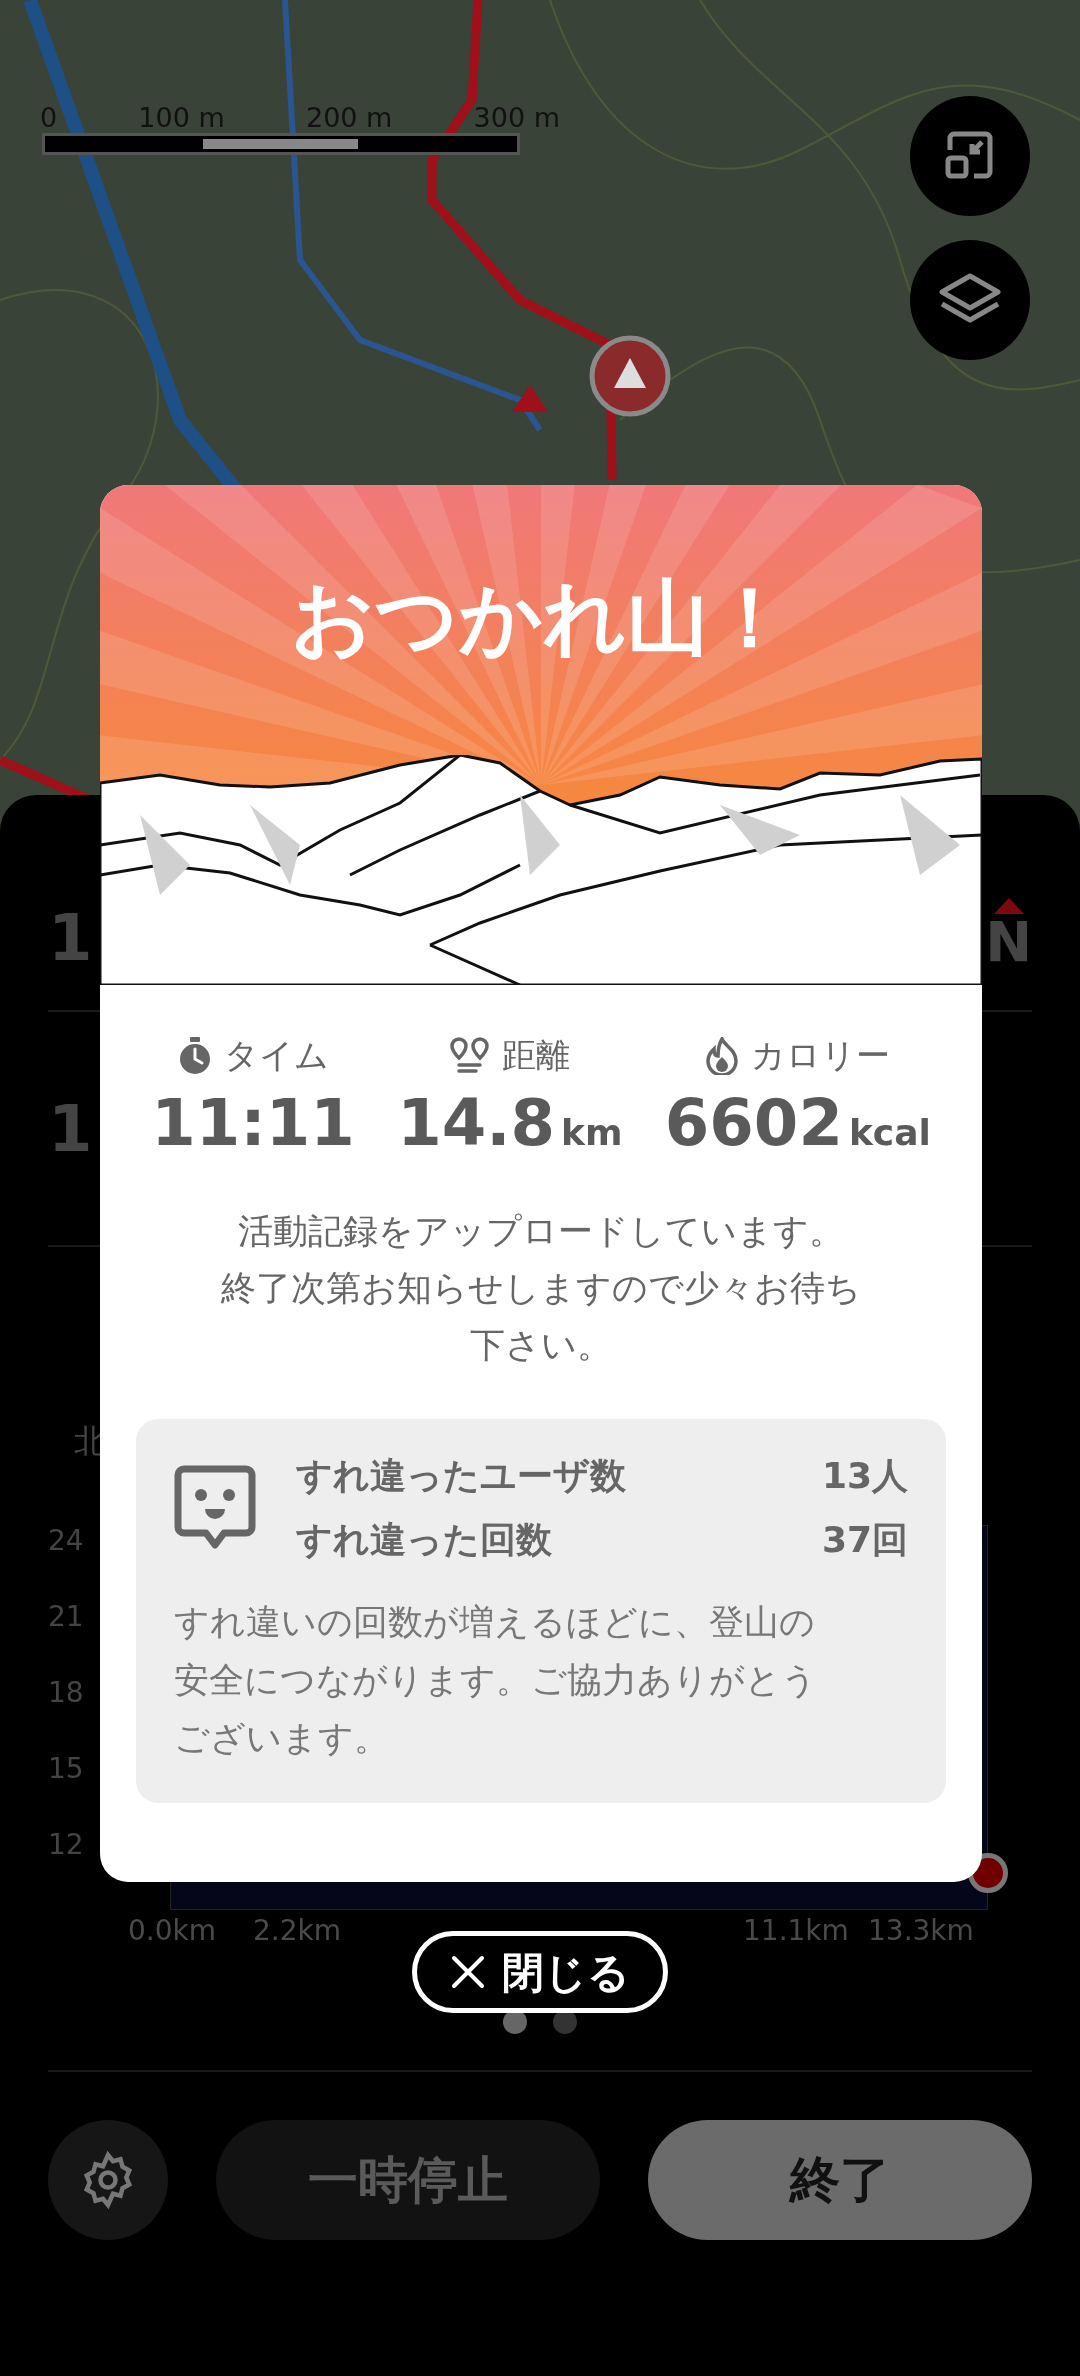 This screenshot has width=1080, height=2376. I want to click on axis-label: 0.0km, so click(172, 1931).